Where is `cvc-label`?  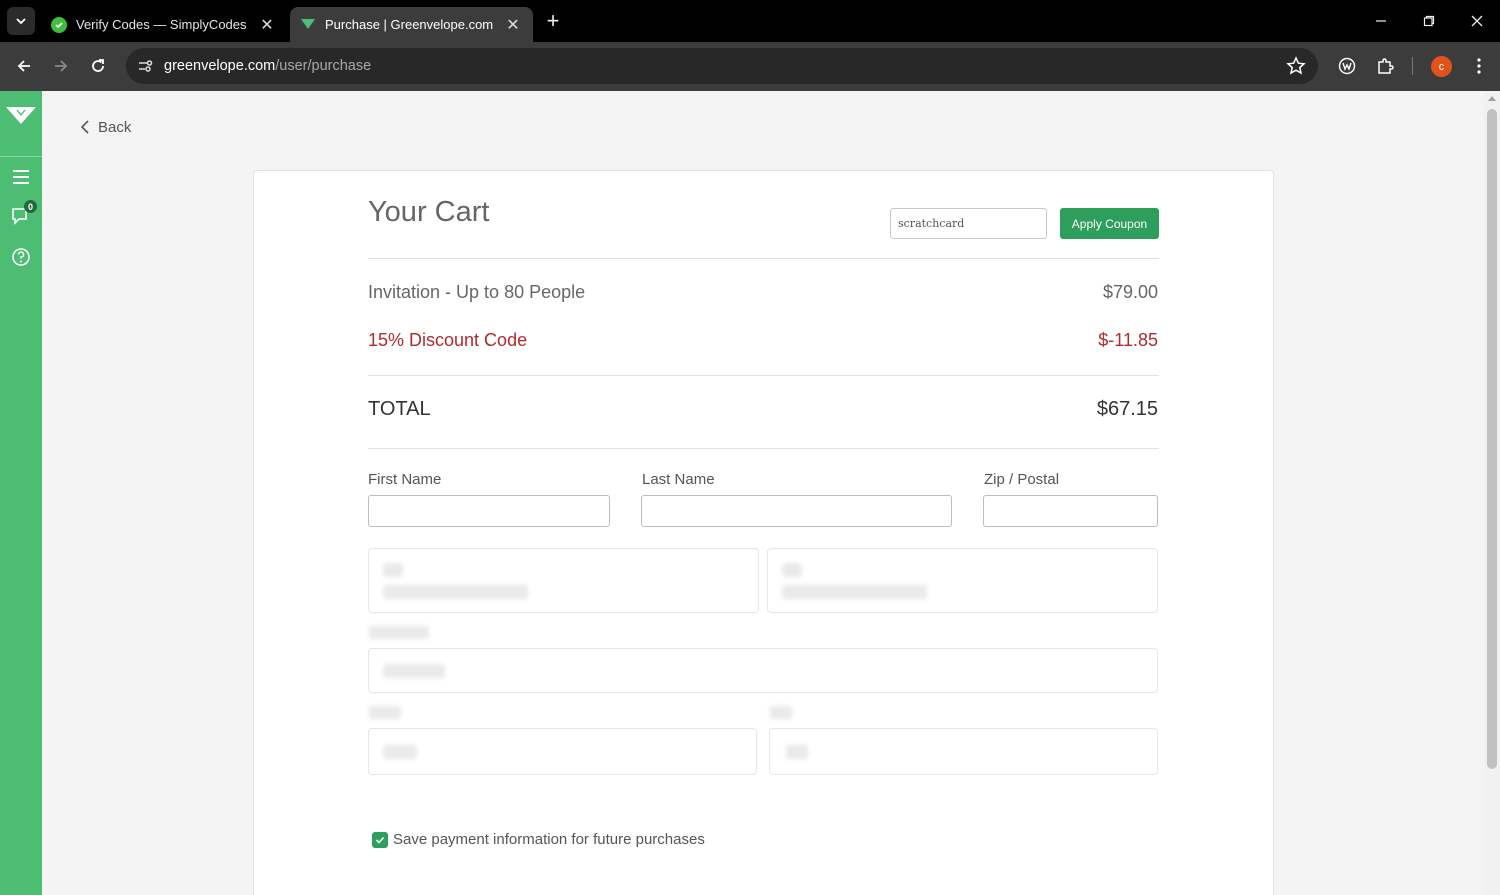 cvc-label is located at coordinates (781, 712).